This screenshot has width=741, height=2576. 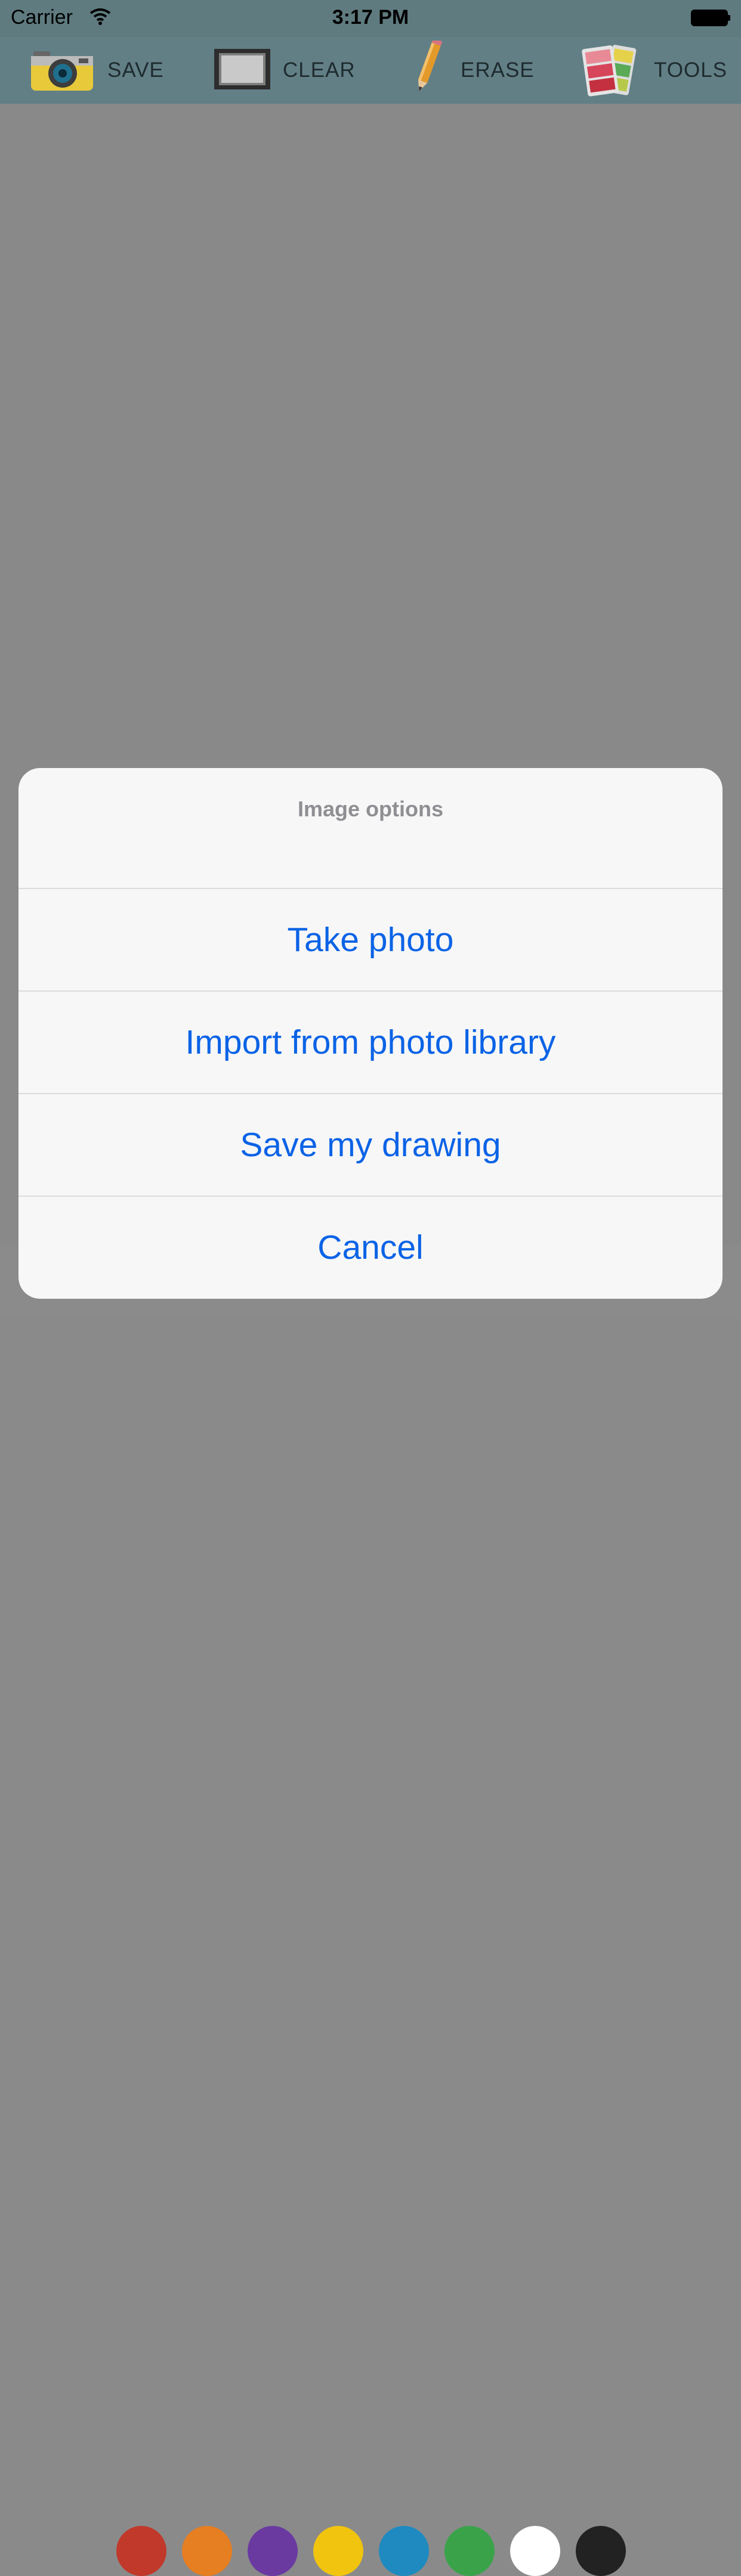 What do you see at coordinates (428, 70) in the screenshot?
I see `pencil-icon` at bounding box center [428, 70].